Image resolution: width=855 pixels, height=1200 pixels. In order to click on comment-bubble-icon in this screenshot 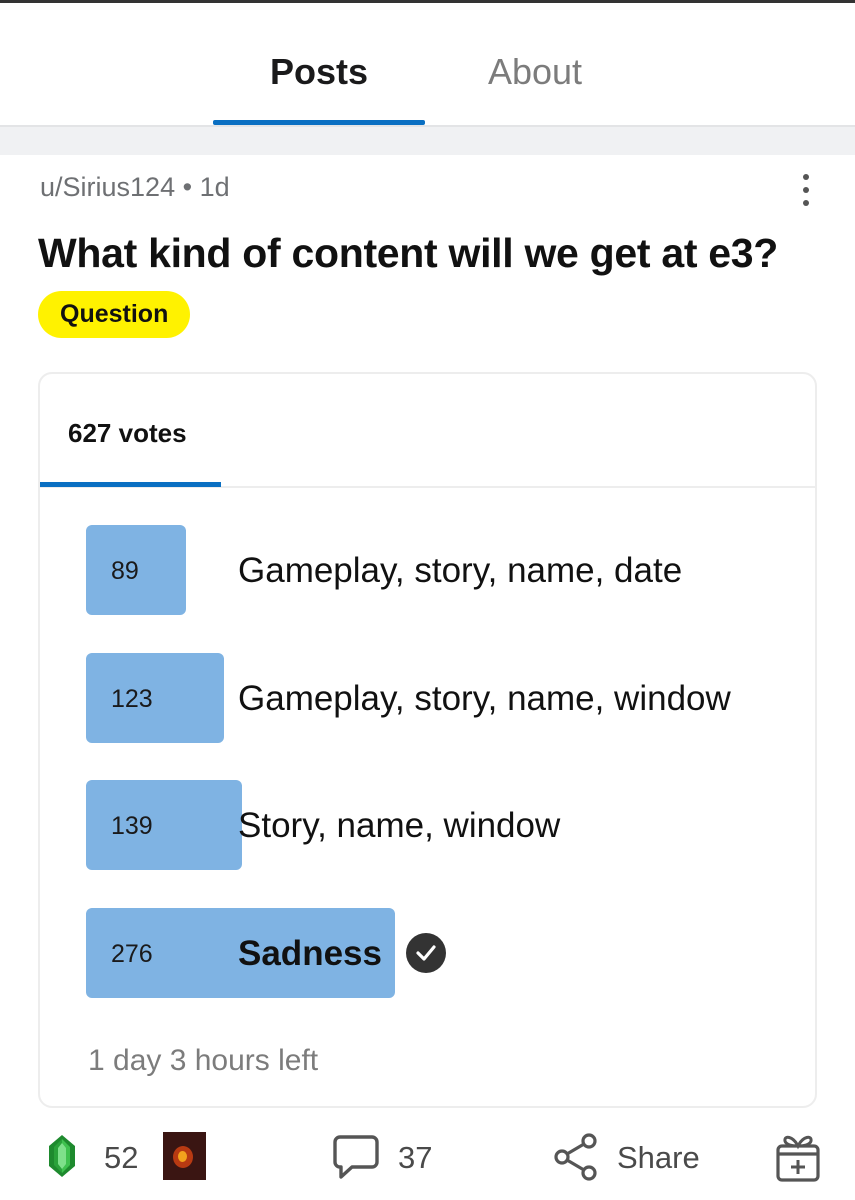, I will do `click(356, 1159)`.